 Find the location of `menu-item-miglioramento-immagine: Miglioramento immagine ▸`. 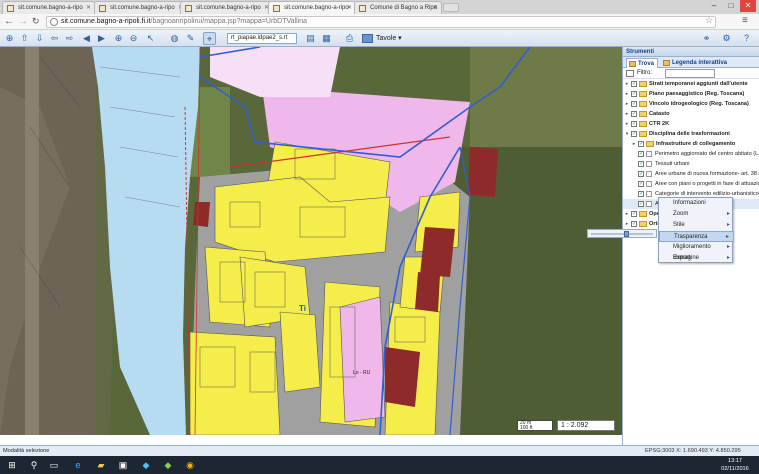

menu-item-miglioramento-immagine: Miglioramento immagine ▸ is located at coordinates (696, 251).